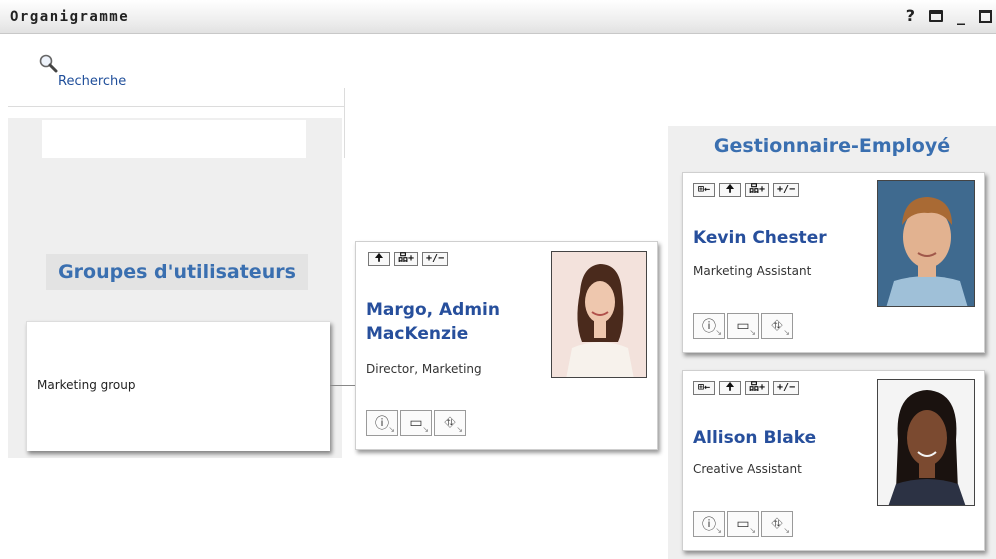 This screenshot has height=559, width=996. I want to click on employee-name: Margo, Admin, so click(433, 310).